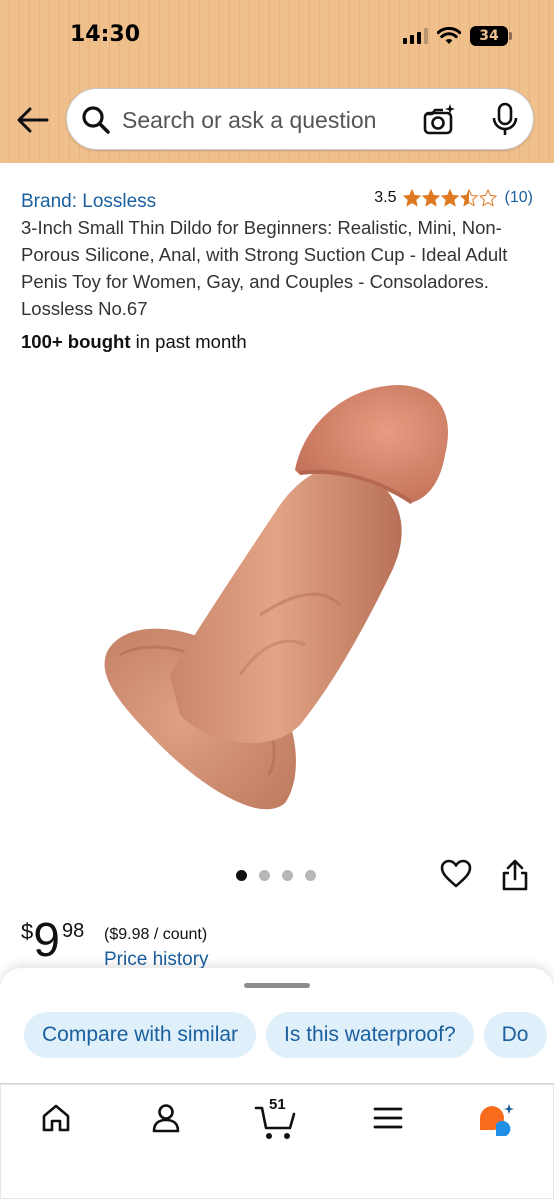 Image resolution: width=554 pixels, height=1199 pixels. Describe the element at coordinates (88, 202) in the screenshot. I see `brand-link: Brand: Lossless` at that location.